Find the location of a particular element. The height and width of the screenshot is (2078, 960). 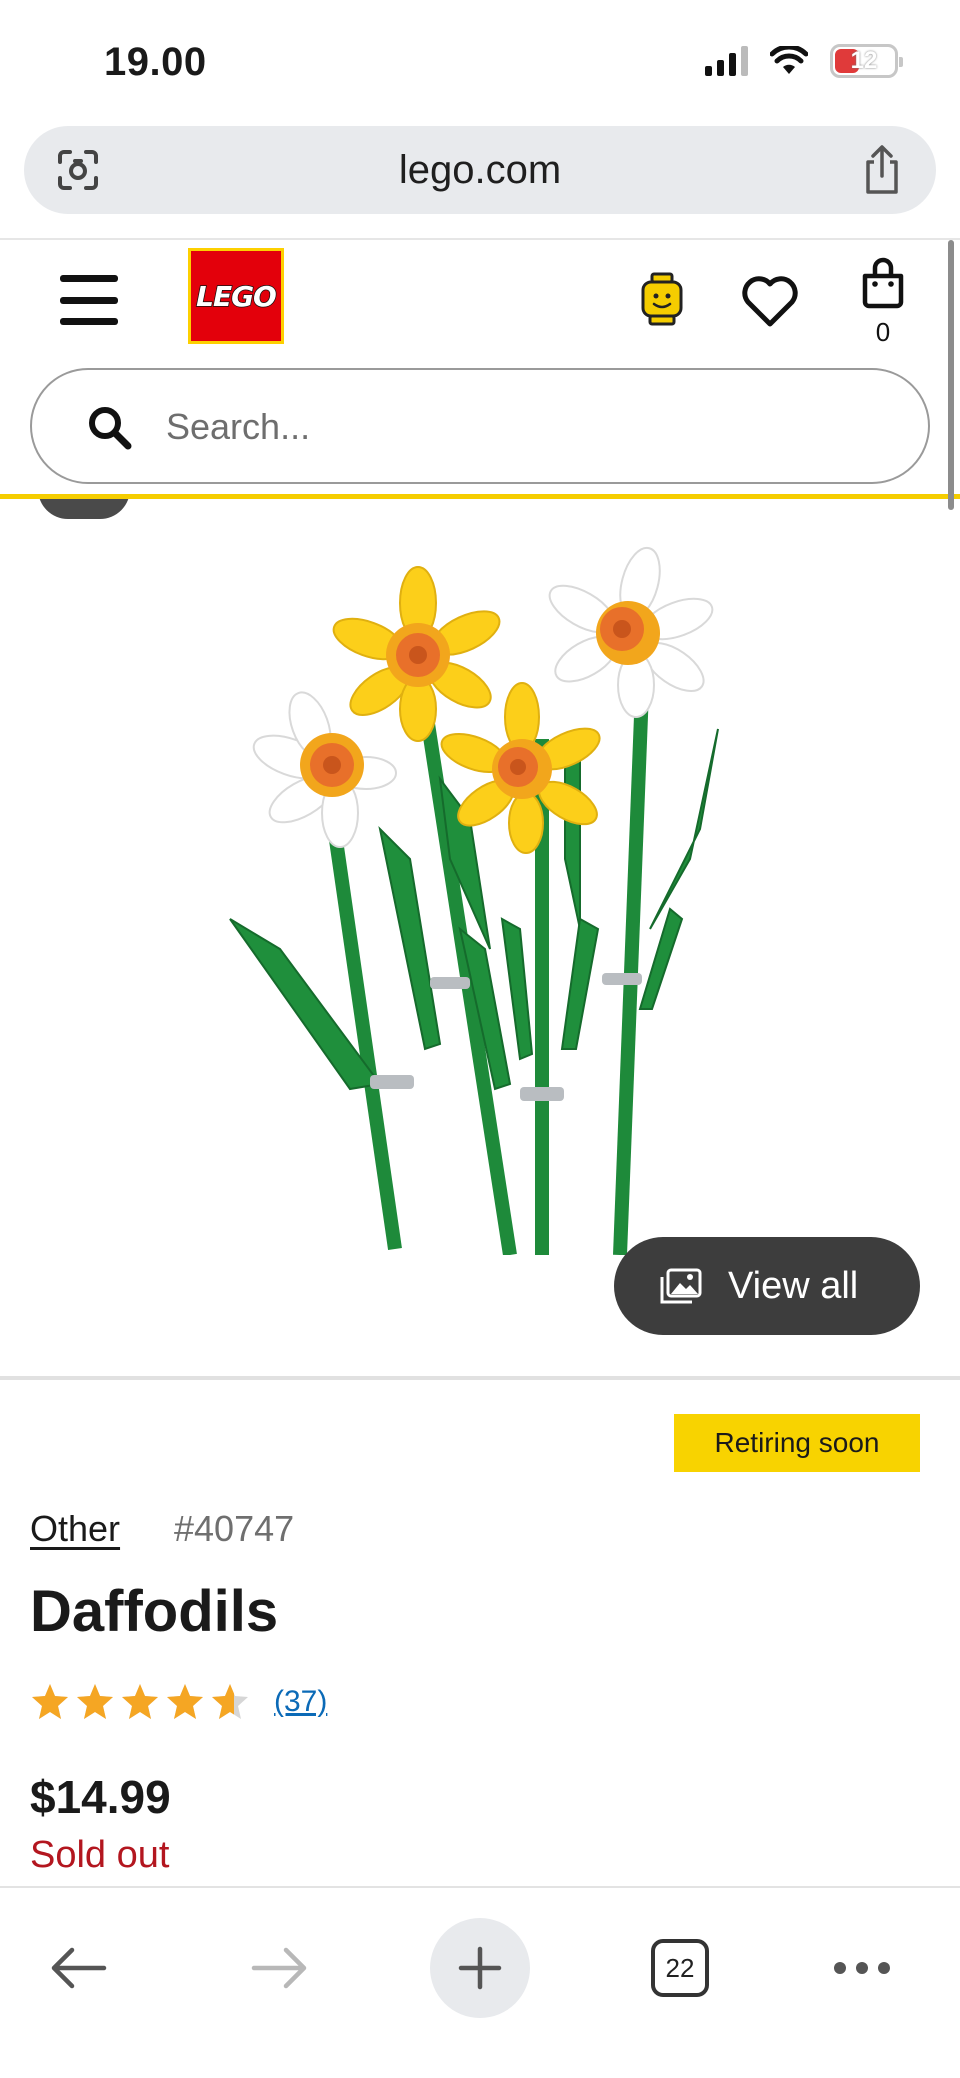

review-count-link: (37) is located at coordinates (300, 1702).